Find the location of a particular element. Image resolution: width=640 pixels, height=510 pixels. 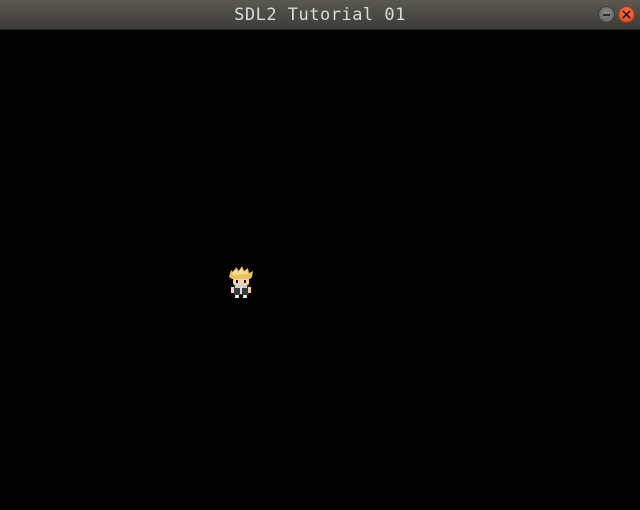

minimize-button is located at coordinates (606, 14).